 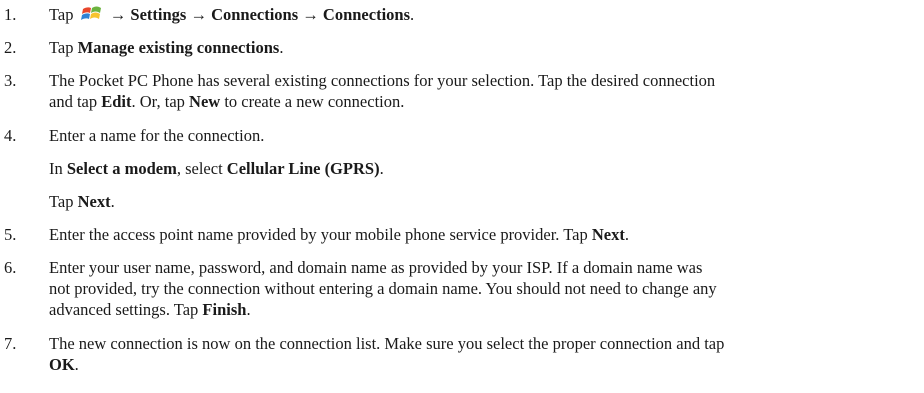 What do you see at coordinates (10, 135) in the screenshot?
I see `step-number: 4.` at bounding box center [10, 135].